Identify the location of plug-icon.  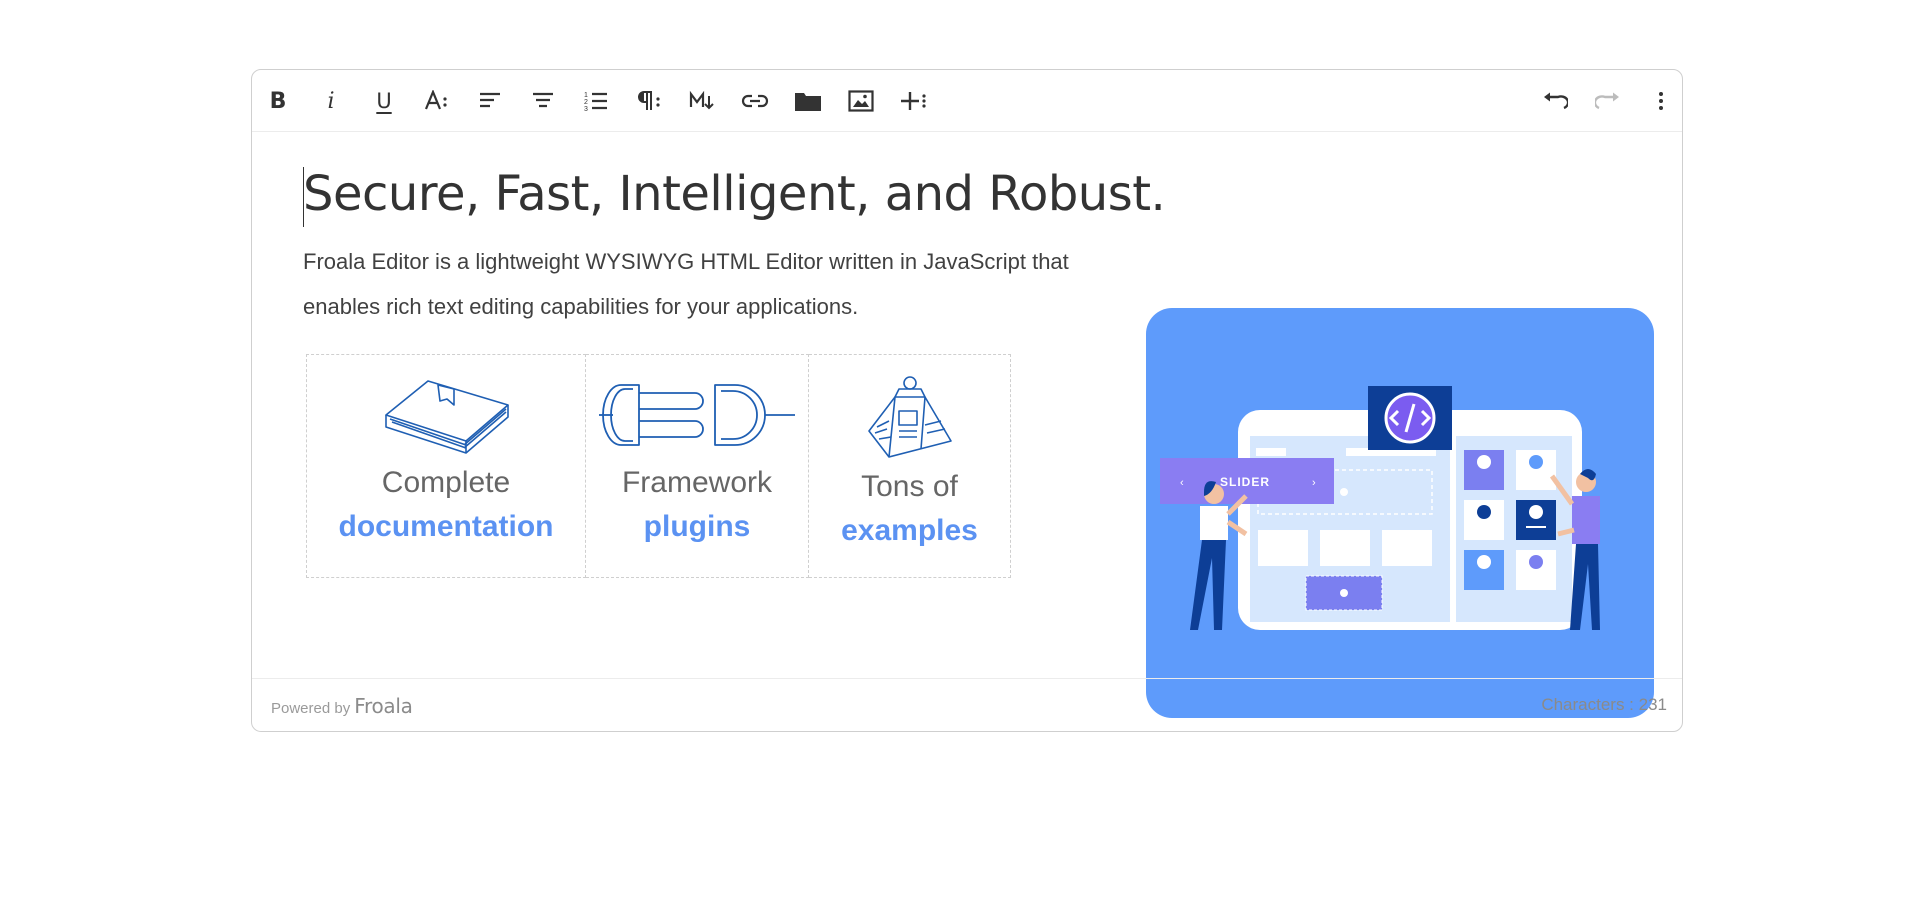
(697, 415).